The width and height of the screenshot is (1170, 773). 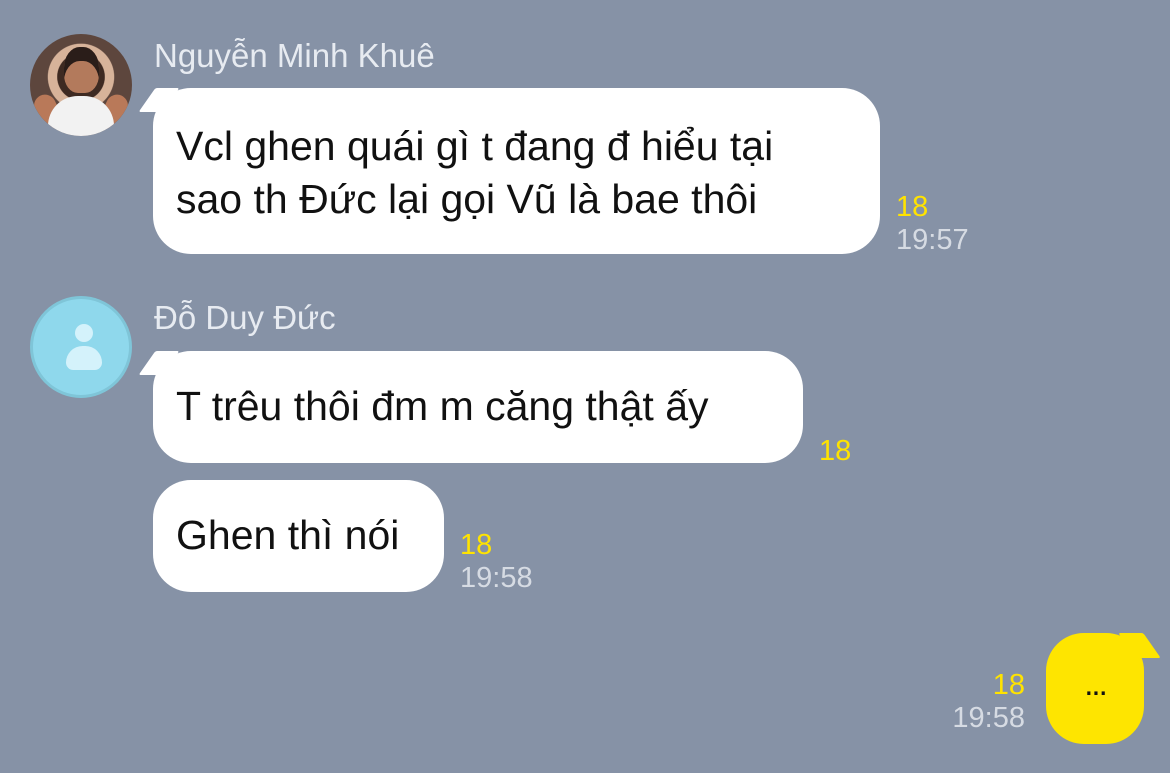 I want to click on message-time: 19:57, so click(x=932, y=240).